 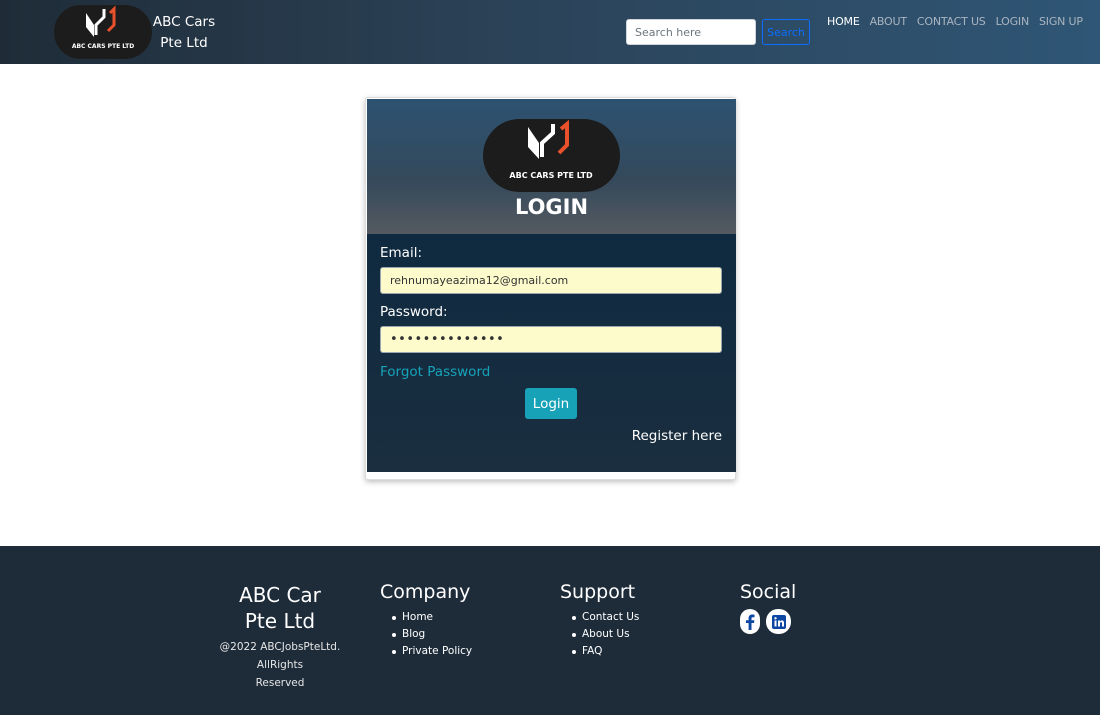 What do you see at coordinates (551, 403) in the screenshot?
I see `login-button: Login` at bounding box center [551, 403].